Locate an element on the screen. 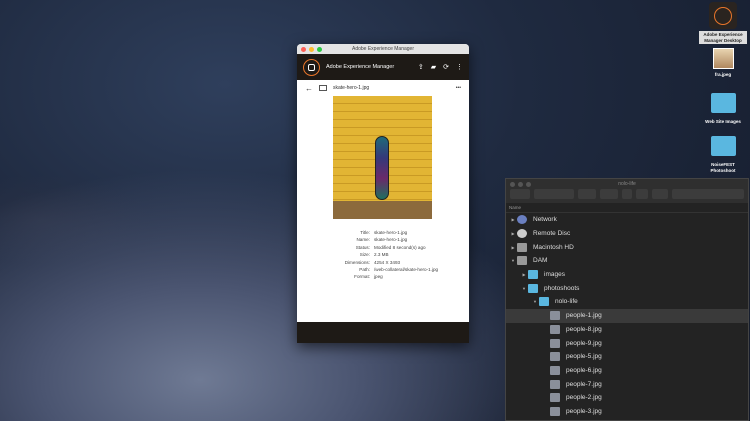 The image size is (750, 421). desktop-icon-noisefest: NoiseFEST Photoshoot is located at coordinates (723, 154).